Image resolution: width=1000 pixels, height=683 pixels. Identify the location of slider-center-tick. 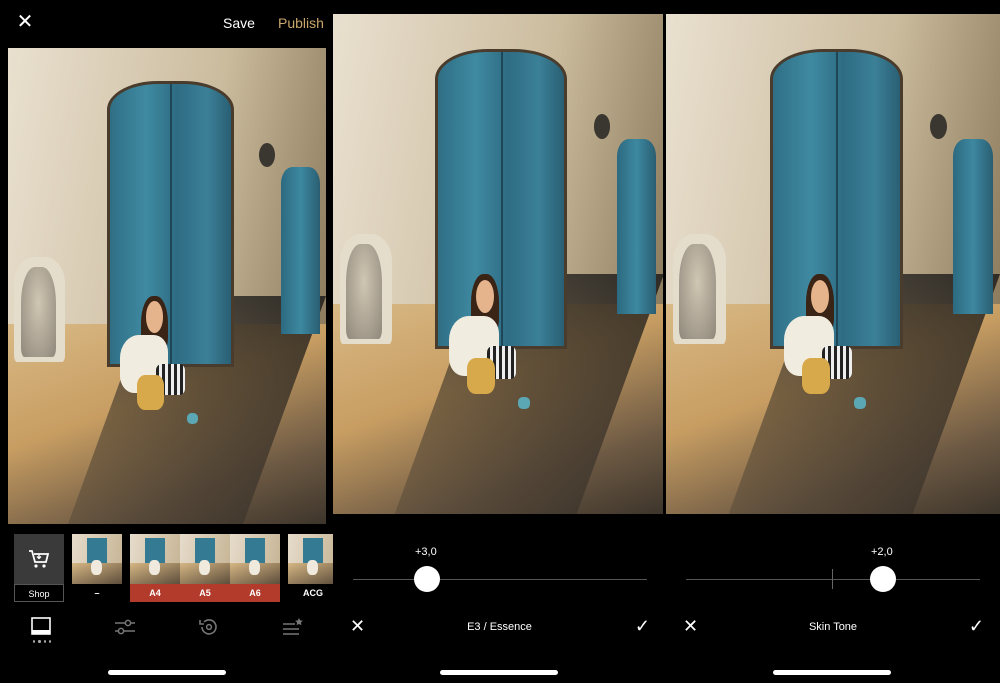
(832, 579).